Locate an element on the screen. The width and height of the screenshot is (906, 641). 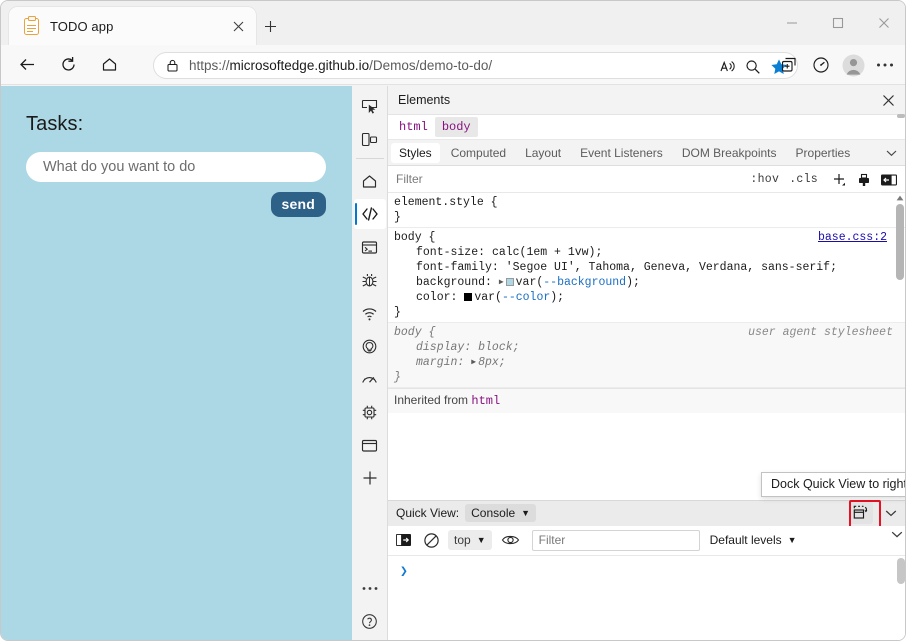
console-output-area: ❯ is located at coordinates (646, 597).